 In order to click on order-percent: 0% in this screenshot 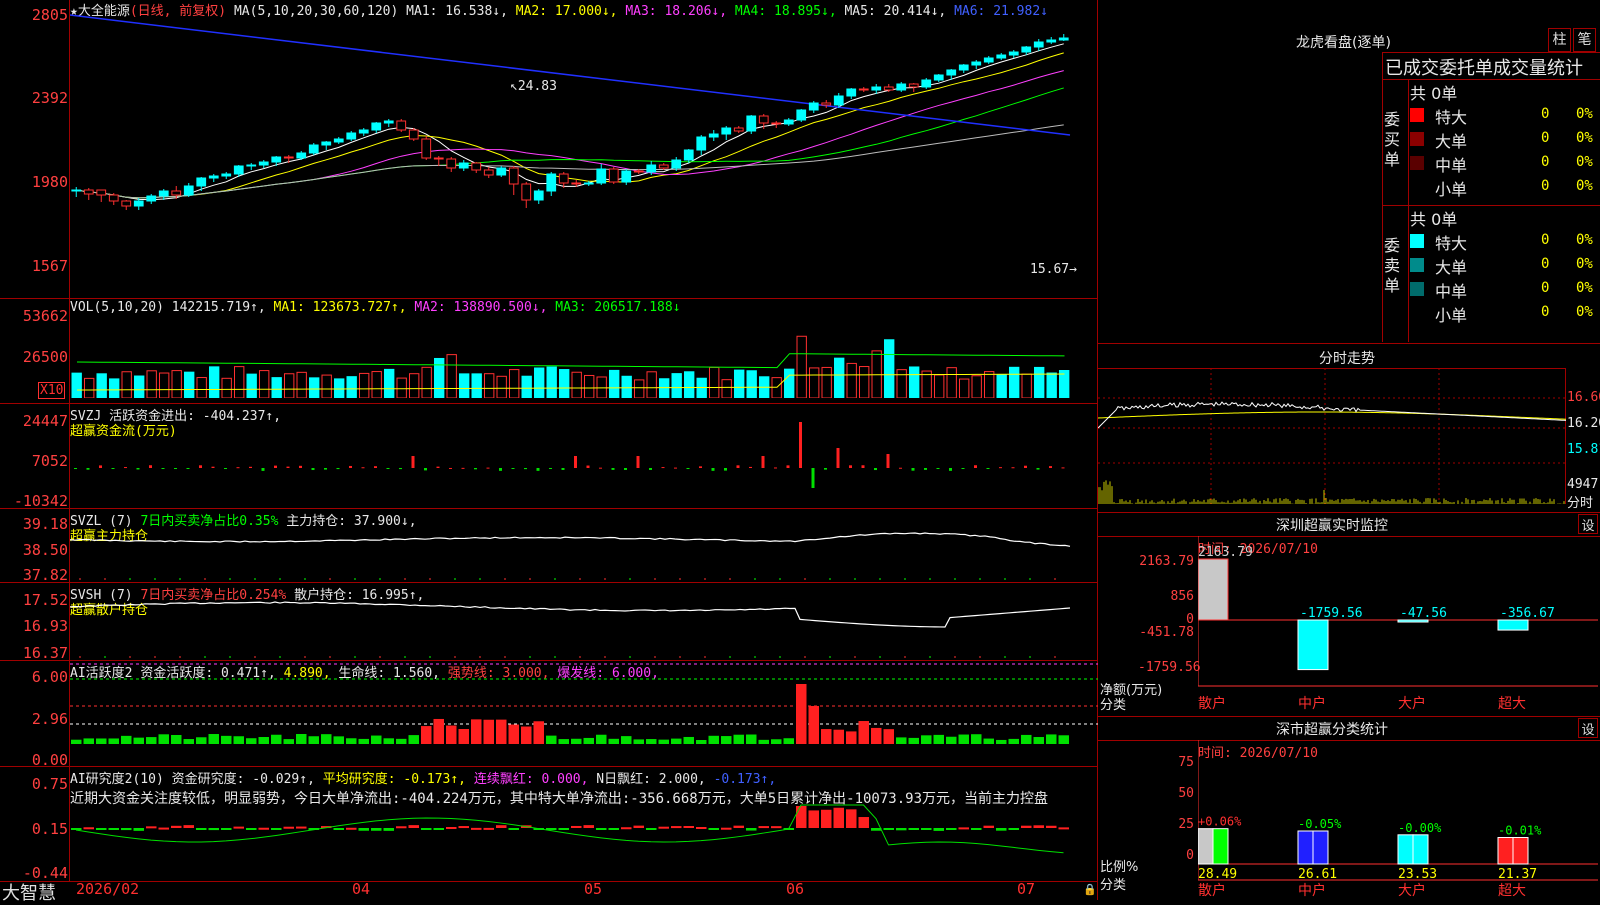, I will do `click(1584, 312)`.